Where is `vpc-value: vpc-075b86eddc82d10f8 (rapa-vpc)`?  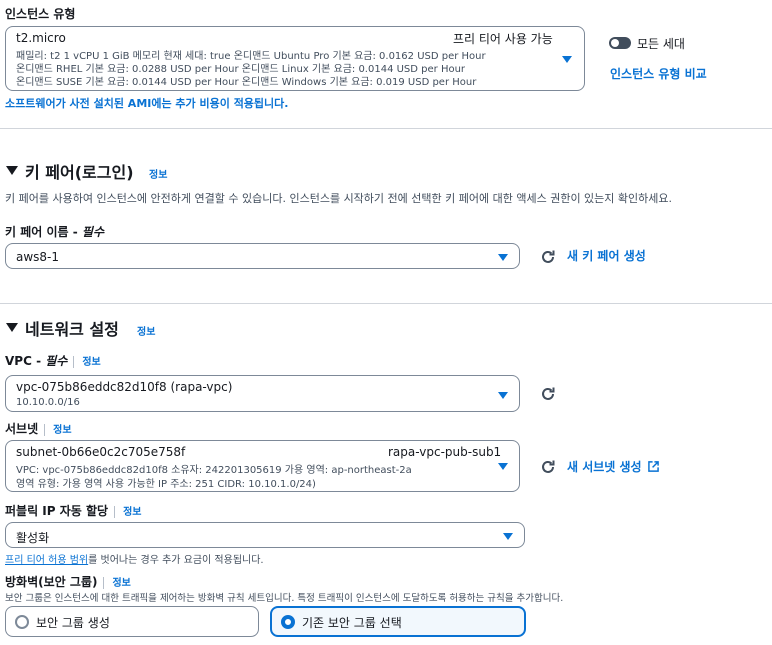
vpc-value: vpc-075b86eddc82d10f8 (rapa-vpc) is located at coordinates (124, 387).